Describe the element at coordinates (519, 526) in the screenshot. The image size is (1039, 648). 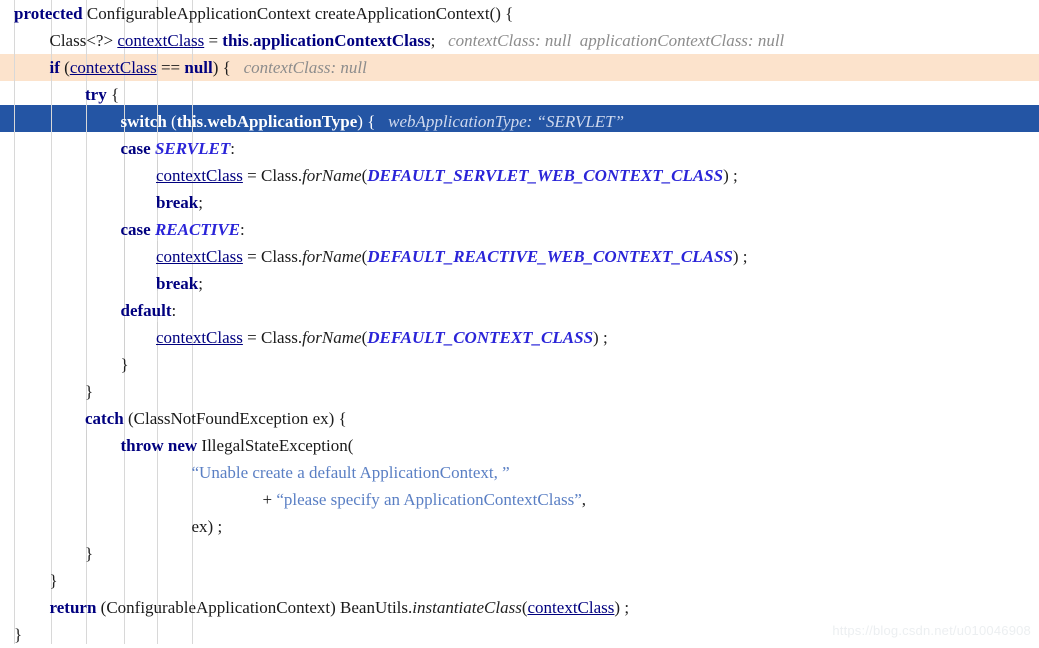
I see `code-line: ex) ;` at that location.